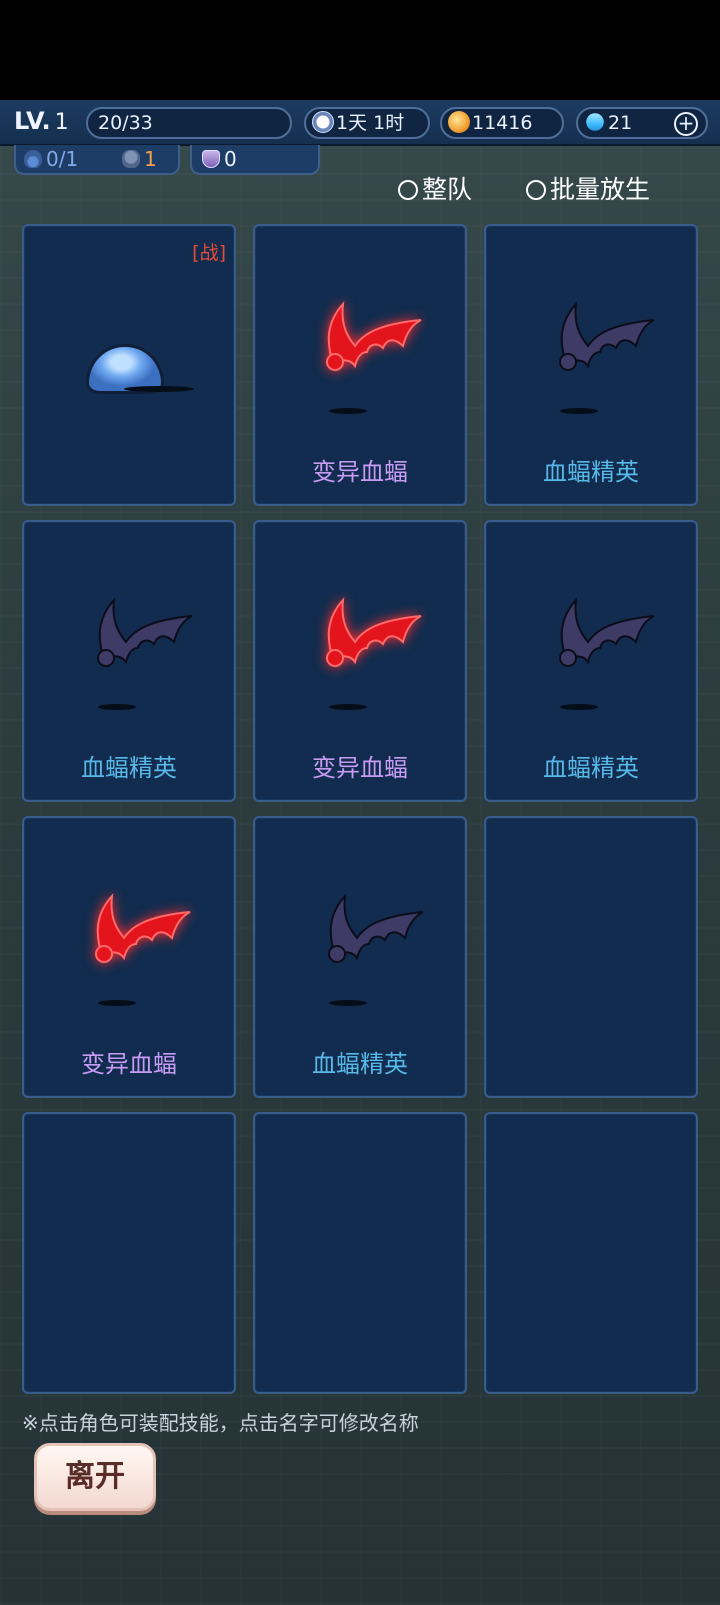 This screenshot has width=720, height=1605. What do you see at coordinates (32, 121) in the screenshot?
I see `level-label: LV.` at bounding box center [32, 121].